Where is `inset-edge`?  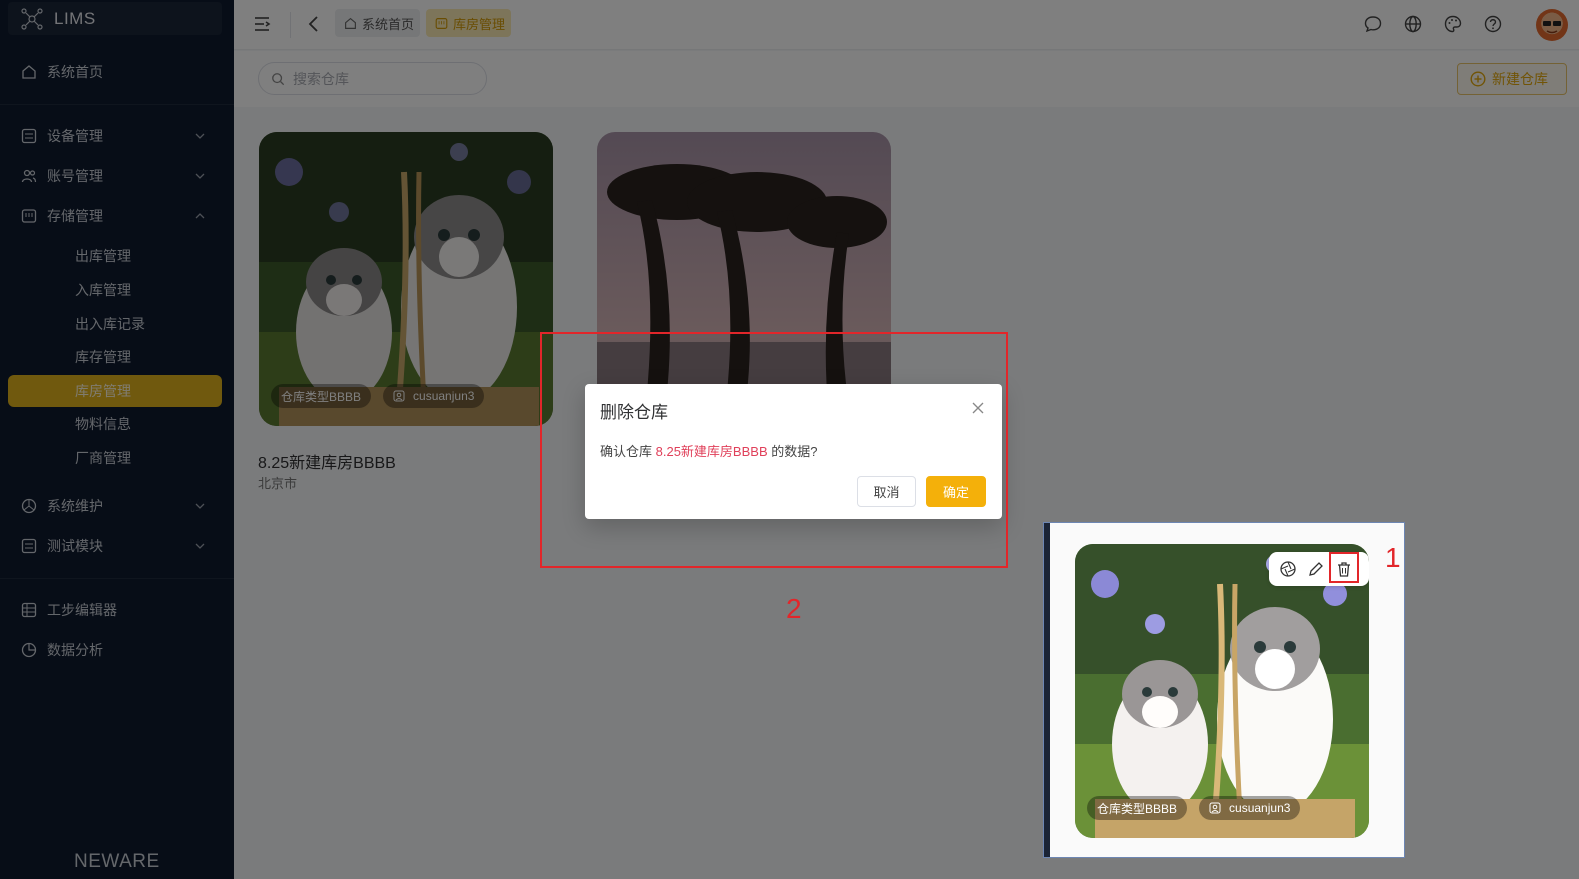
inset-edge is located at coordinates (1047, 690).